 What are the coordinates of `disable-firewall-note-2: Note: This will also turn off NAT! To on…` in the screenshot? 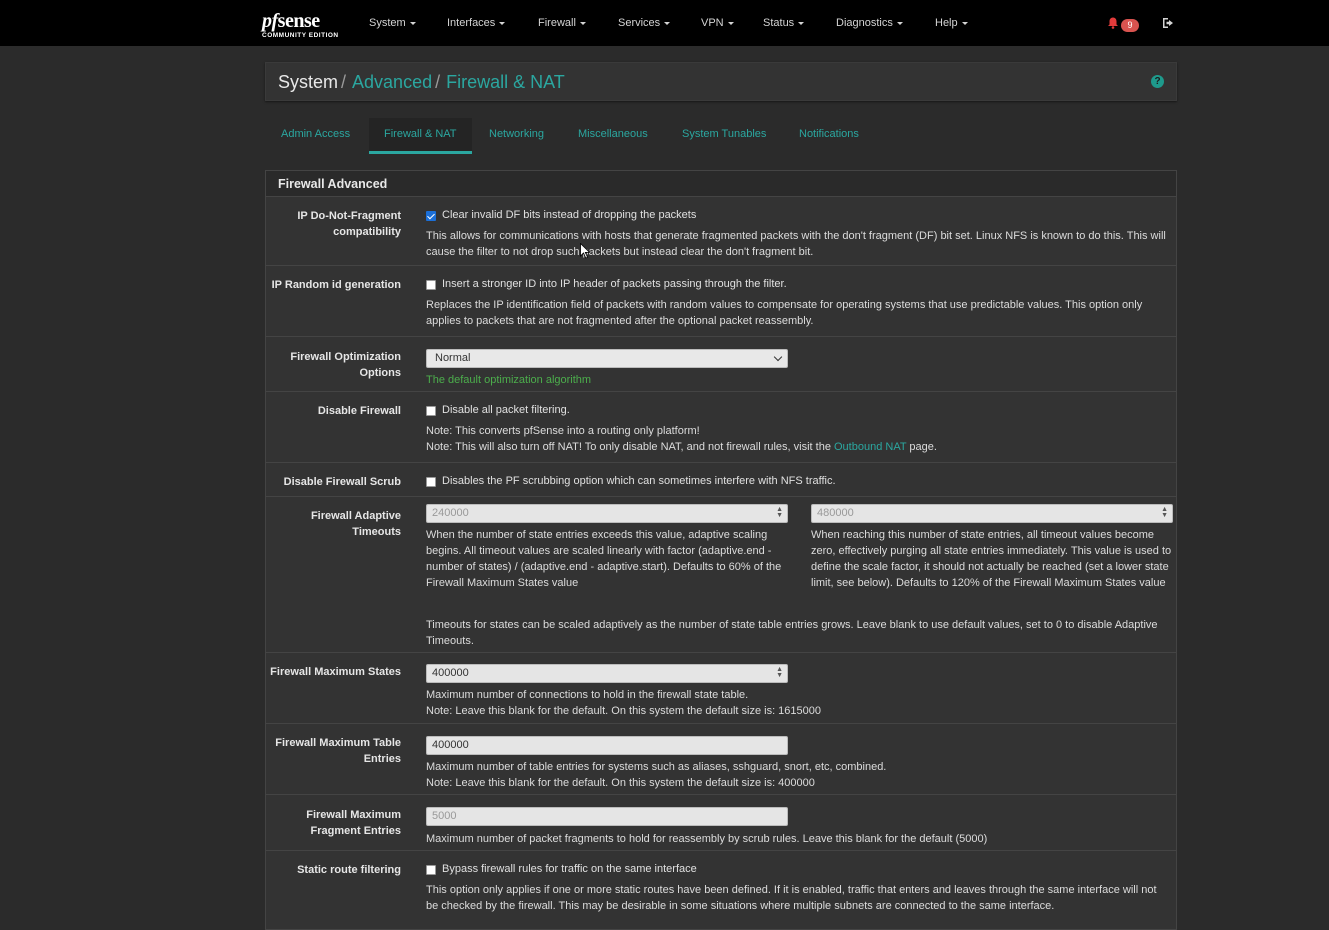 It's located at (798, 447).